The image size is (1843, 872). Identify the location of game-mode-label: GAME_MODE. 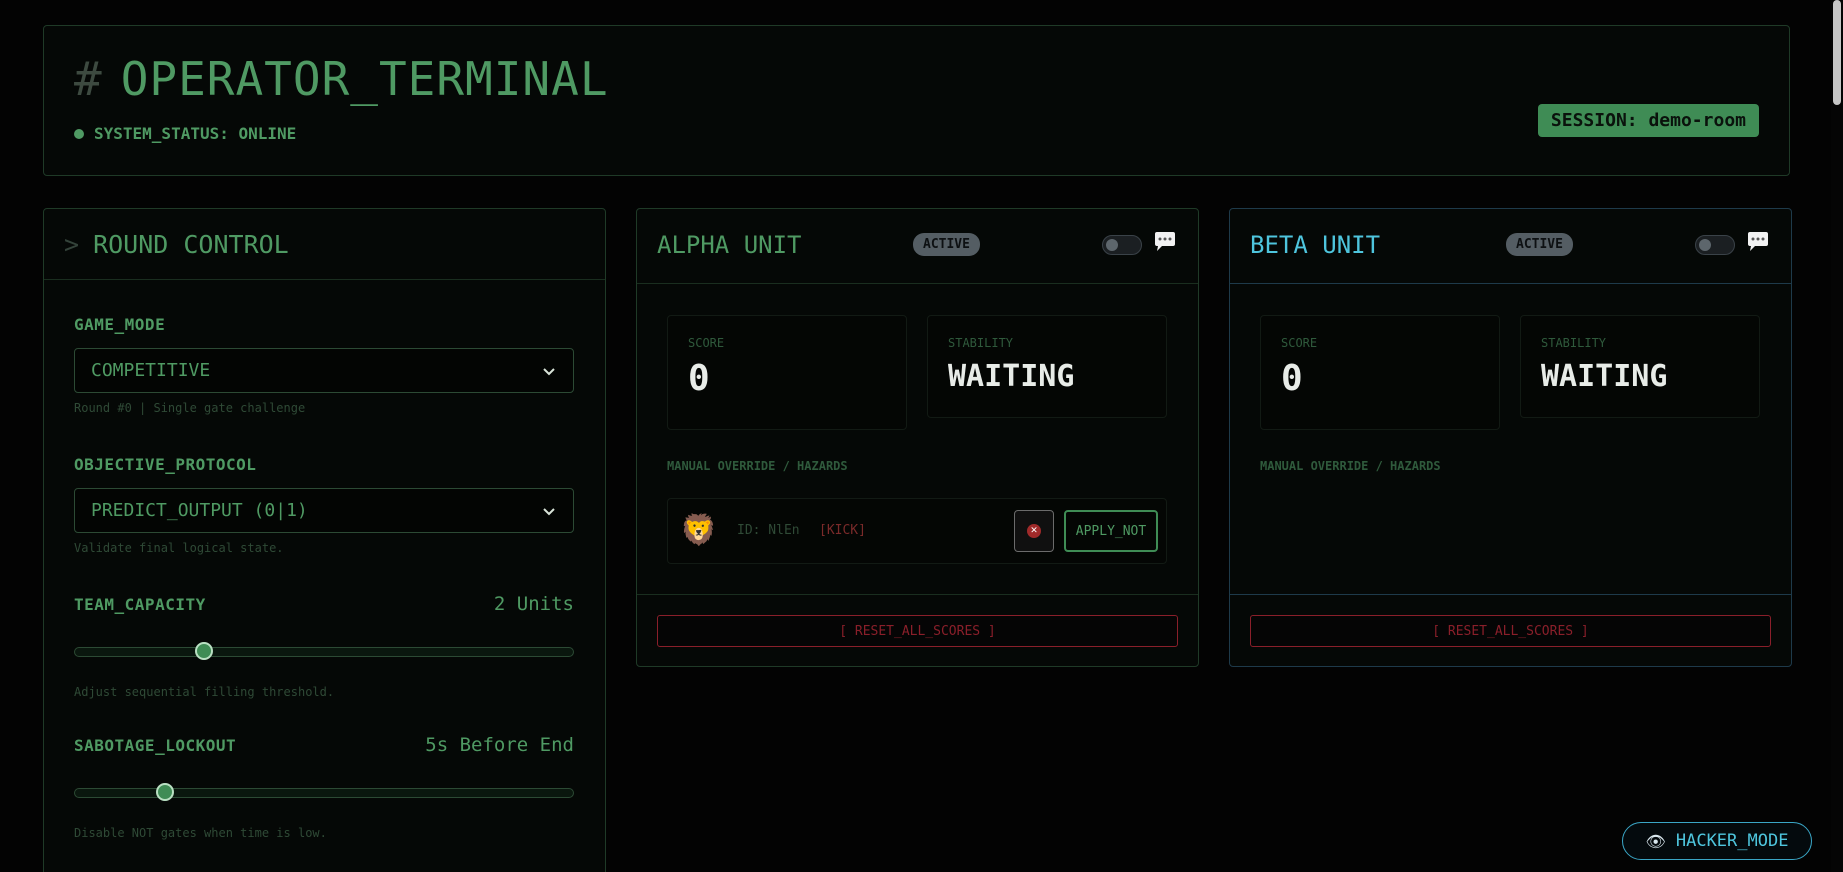
(120, 324).